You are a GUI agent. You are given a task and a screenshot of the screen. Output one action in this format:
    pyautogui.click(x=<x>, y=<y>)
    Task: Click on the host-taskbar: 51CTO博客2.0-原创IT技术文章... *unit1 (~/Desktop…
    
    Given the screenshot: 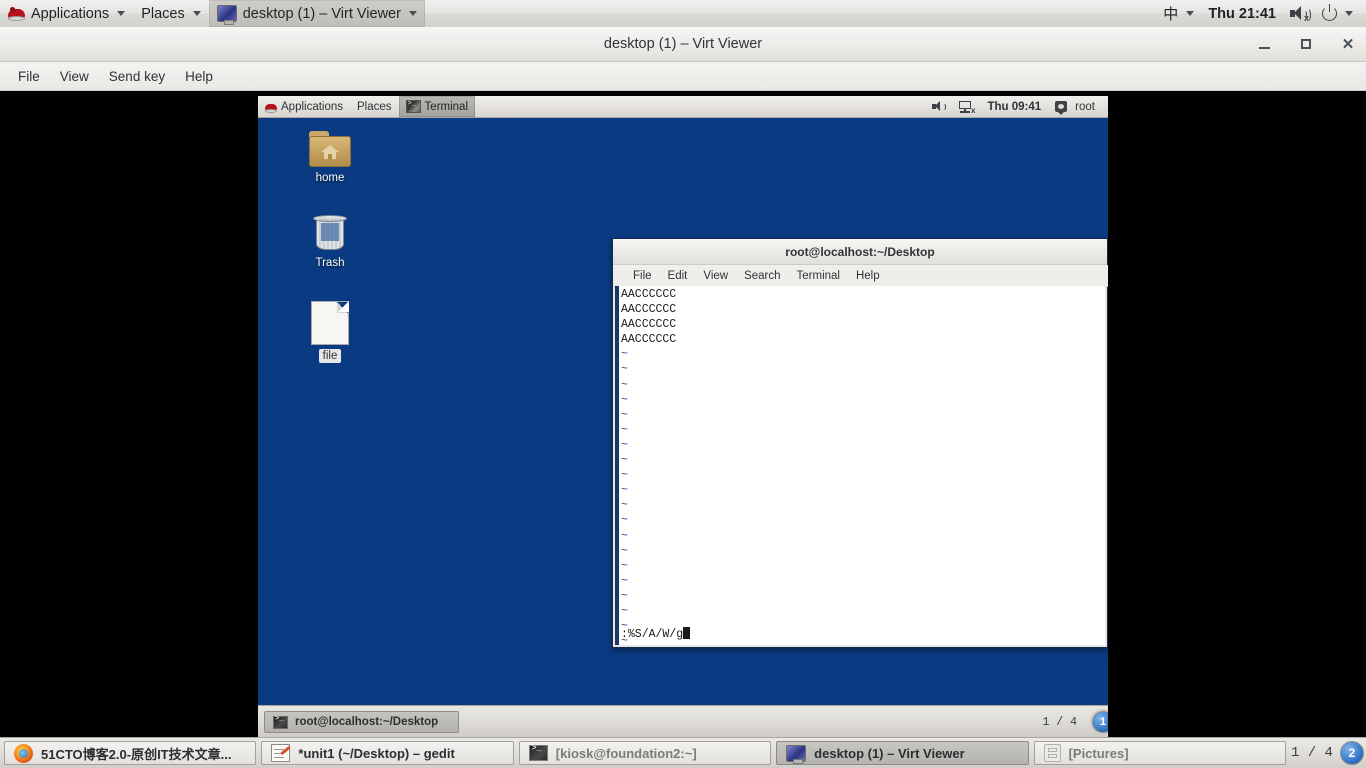 What is the action you would take?
    pyautogui.click(x=683, y=752)
    